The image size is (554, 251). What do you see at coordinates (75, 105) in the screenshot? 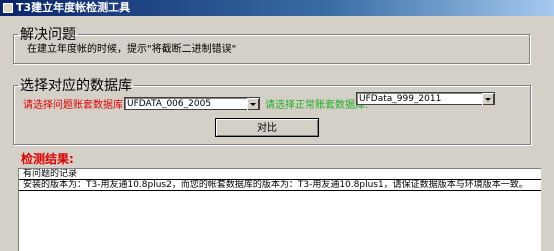
I see `problem-db-label: 请选择问题账套数据库:` at bounding box center [75, 105].